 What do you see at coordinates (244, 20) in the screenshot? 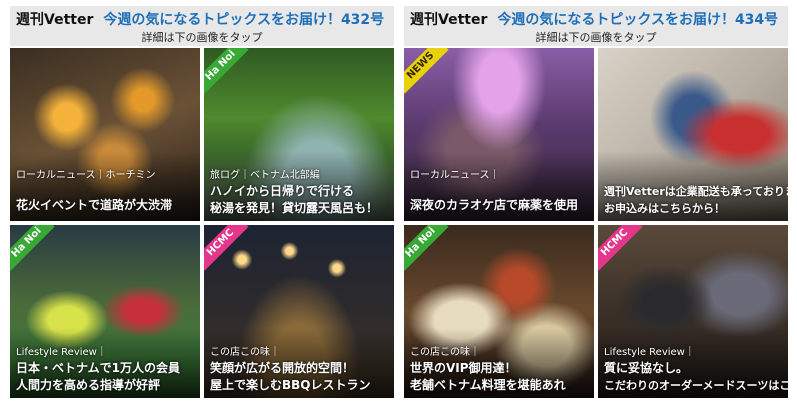
I see `headline: 今週の気になるトピックスをお届け！432号` at bounding box center [244, 20].